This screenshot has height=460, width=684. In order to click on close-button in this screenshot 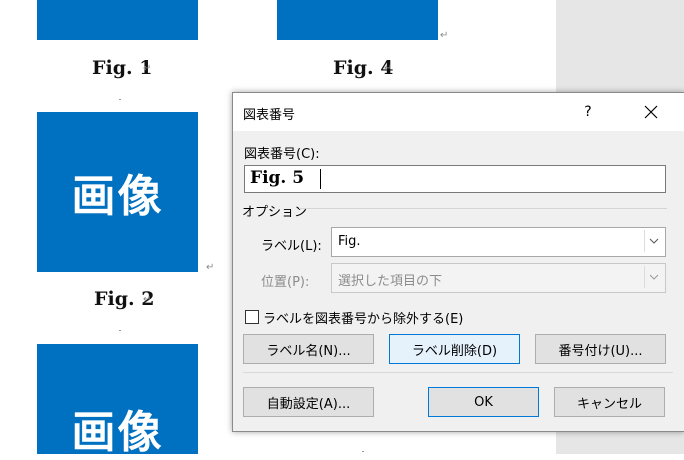, I will do `click(651, 112)`.